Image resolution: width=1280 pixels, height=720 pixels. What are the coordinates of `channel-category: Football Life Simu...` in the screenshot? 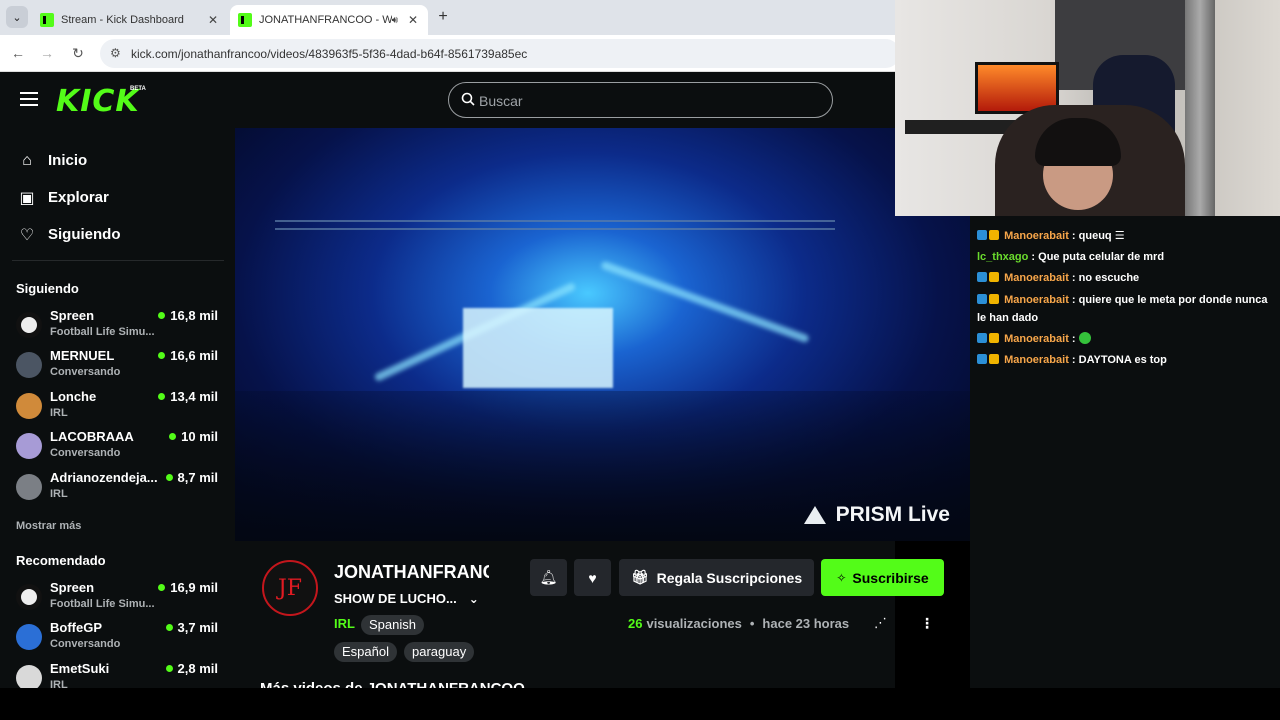 It's located at (102, 604).